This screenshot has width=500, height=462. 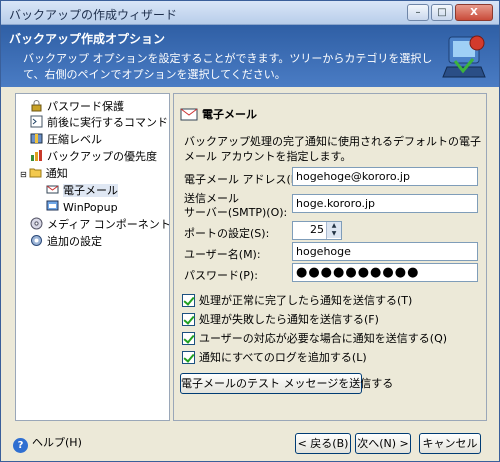 What do you see at coordinates (36, 106) in the screenshot?
I see `lock-icon` at bounding box center [36, 106].